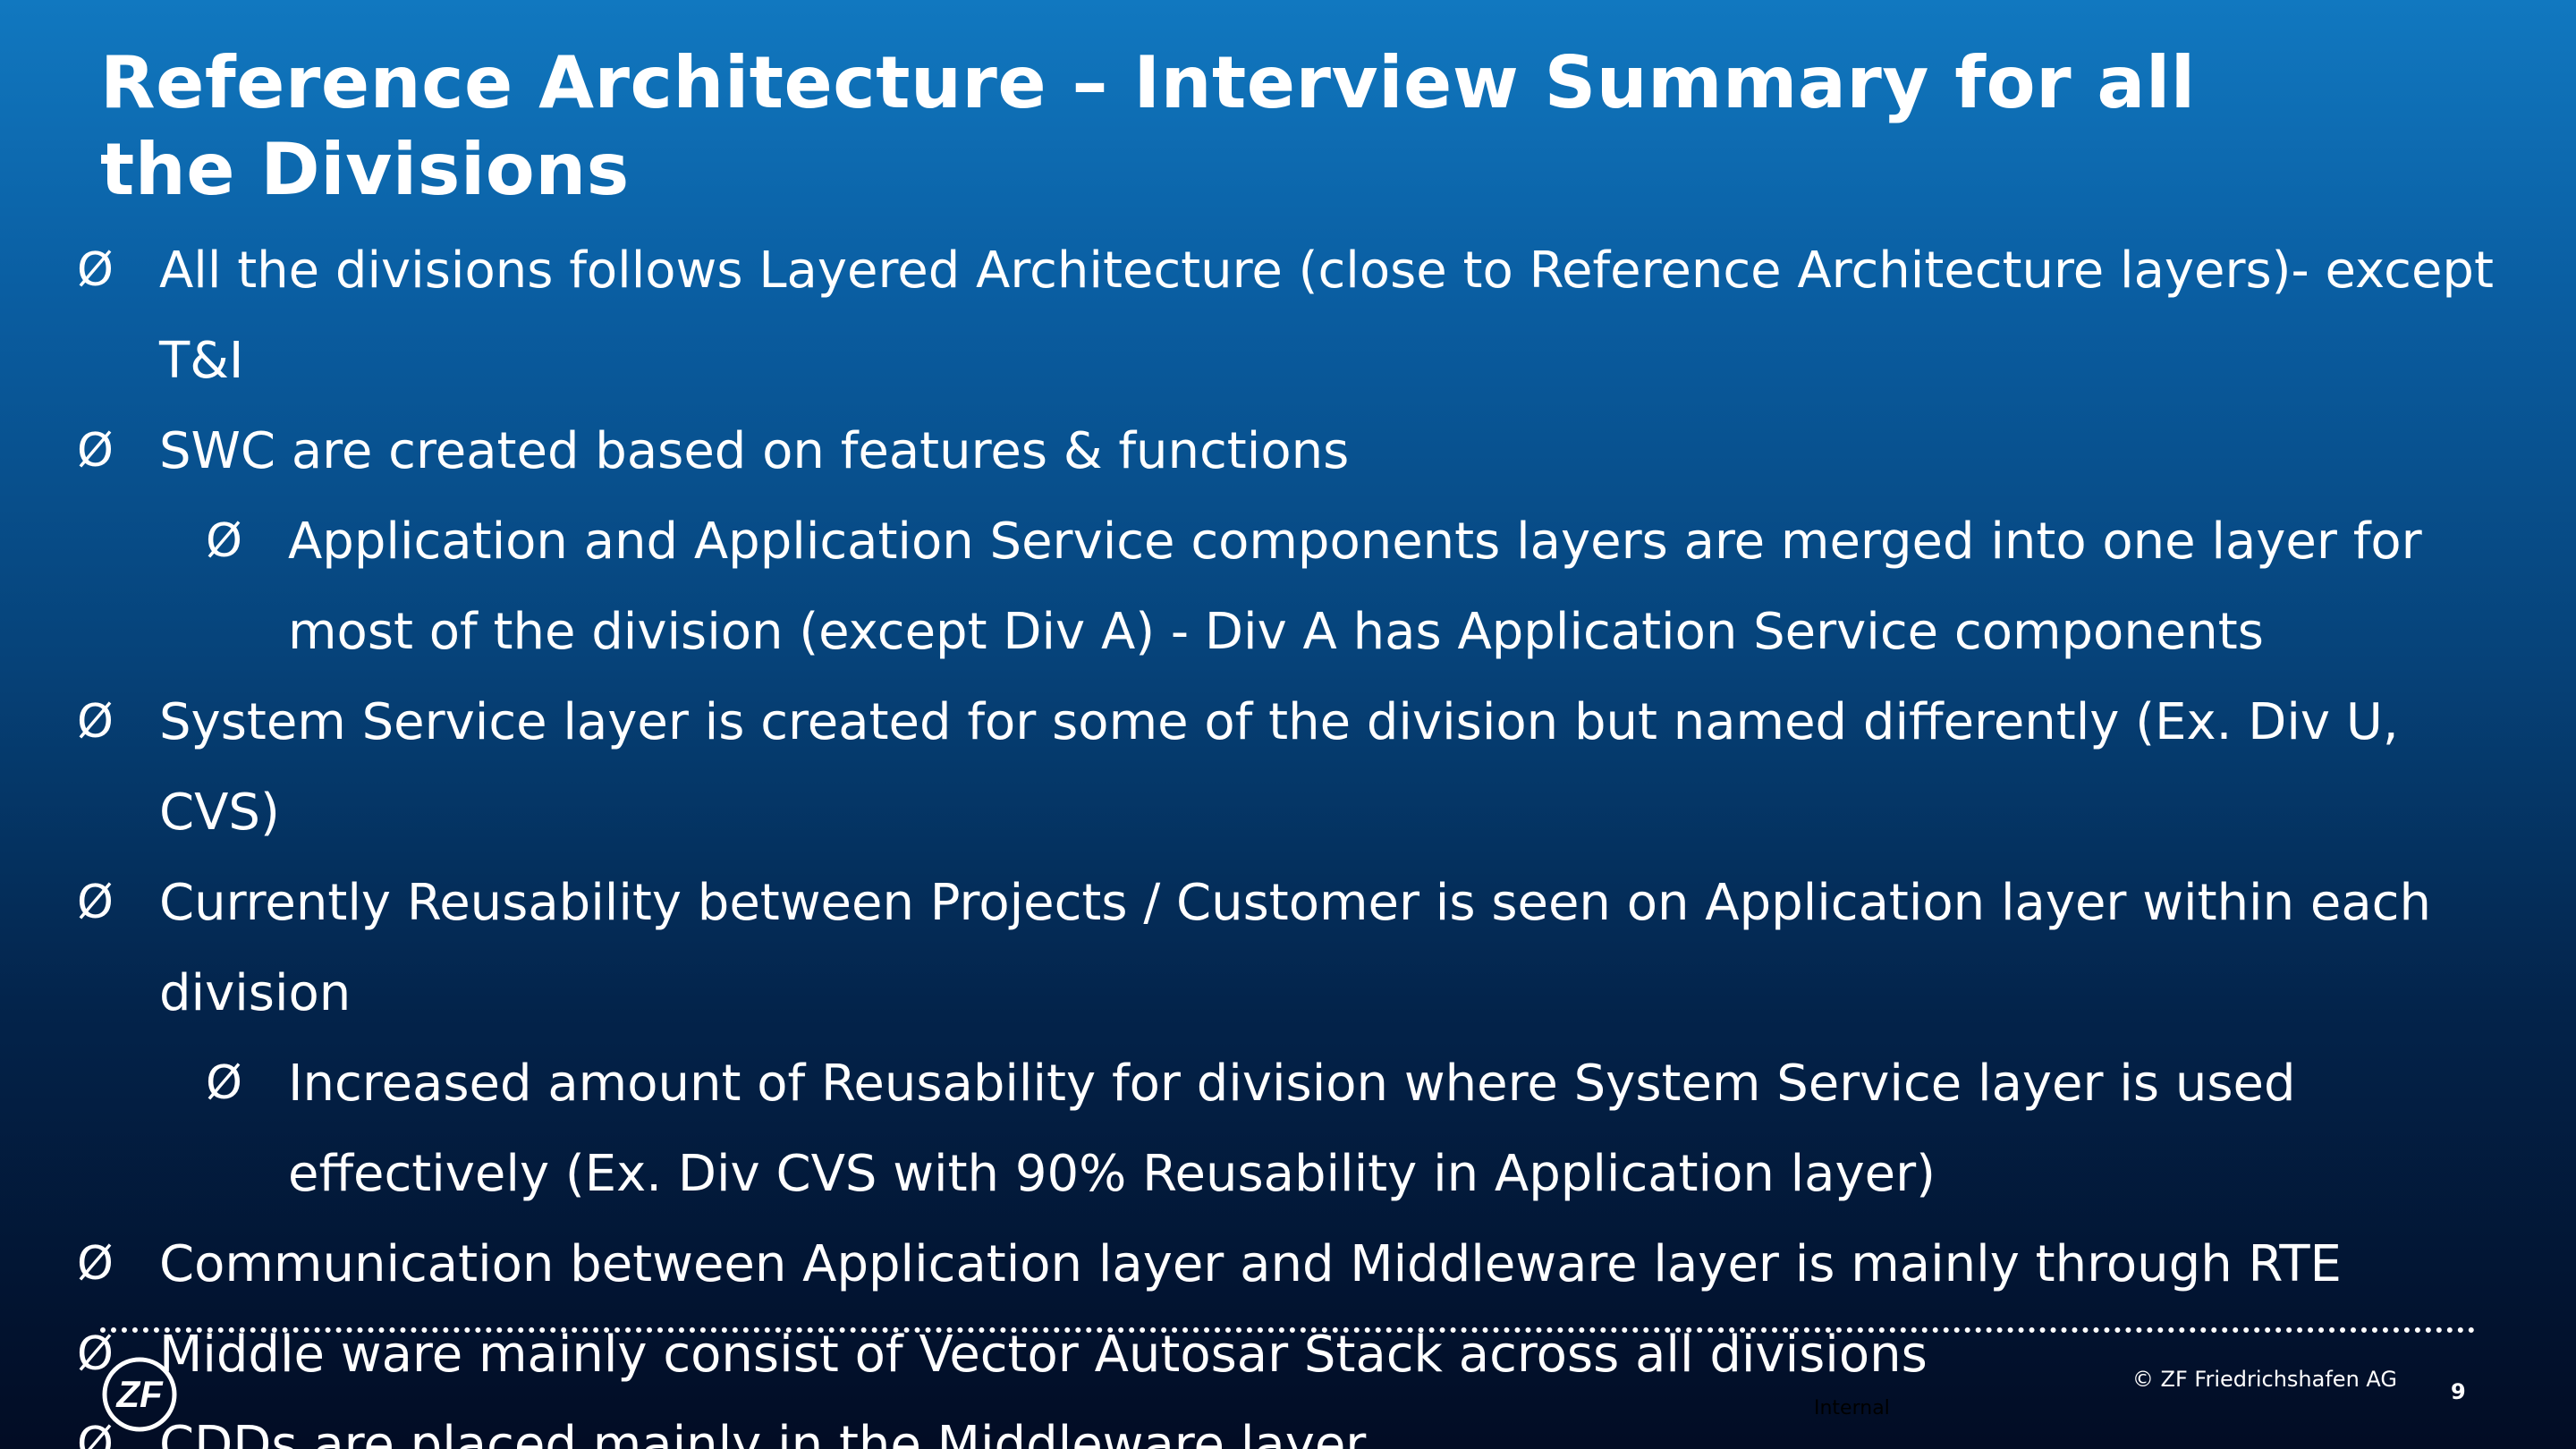  Describe the element at coordinates (1852, 1408) in the screenshot. I see `classification-label: Internal` at that location.